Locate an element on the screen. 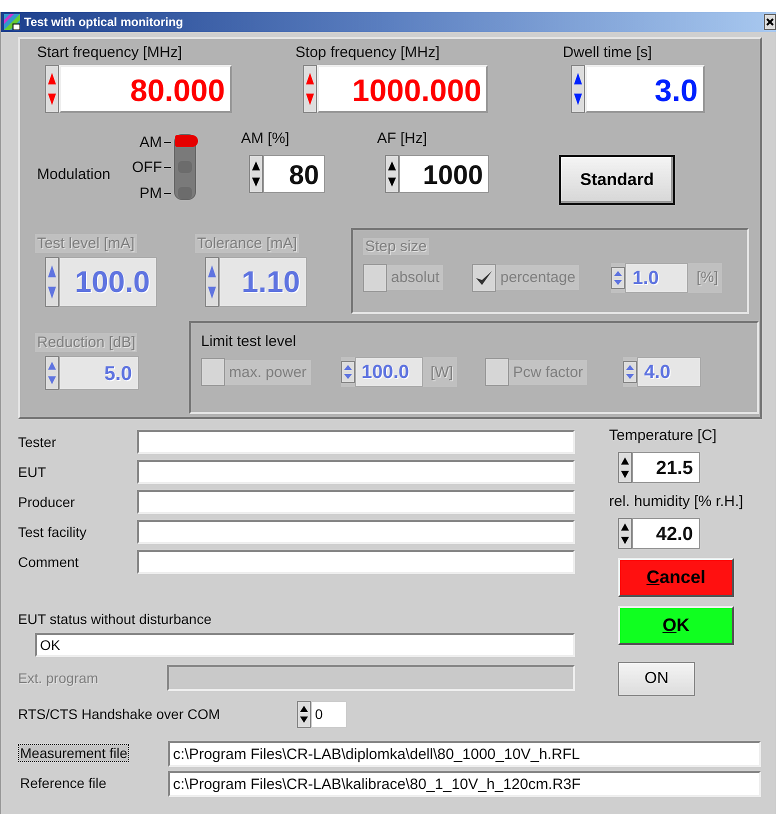 The height and width of the screenshot is (814, 778). close-icon is located at coordinates (770, 22).